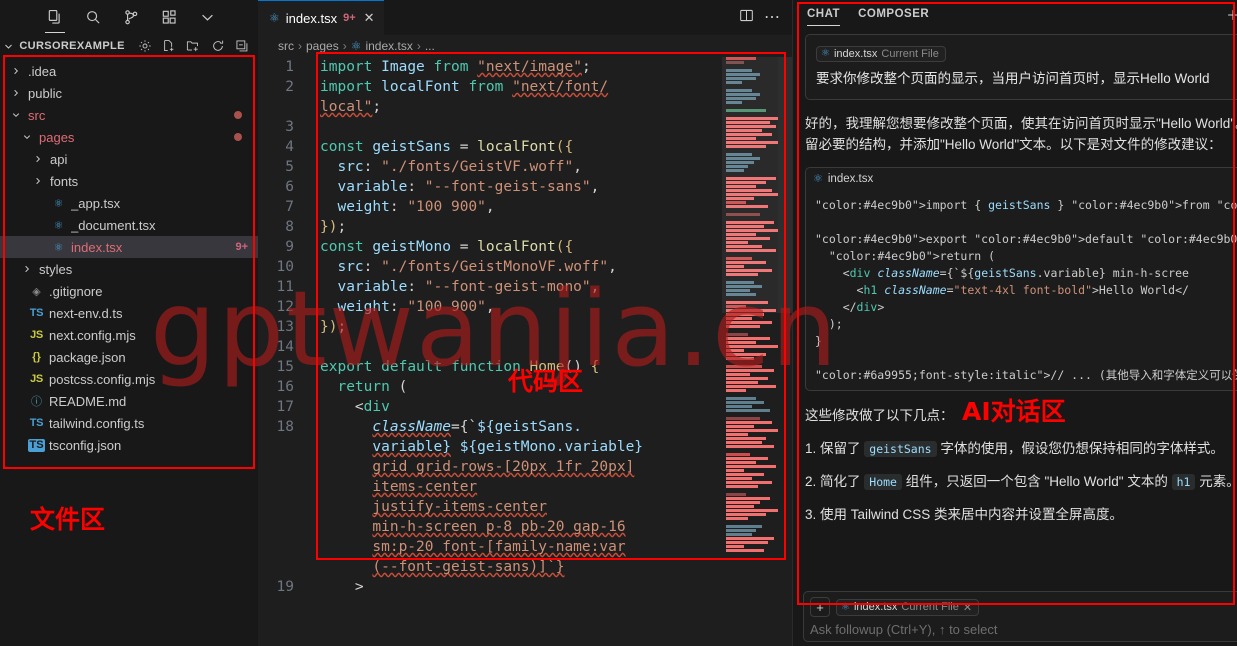 The width and height of the screenshot is (1237, 646). What do you see at coordinates (129, 181) in the screenshot?
I see `tree-item-fonts: fonts` at bounding box center [129, 181].